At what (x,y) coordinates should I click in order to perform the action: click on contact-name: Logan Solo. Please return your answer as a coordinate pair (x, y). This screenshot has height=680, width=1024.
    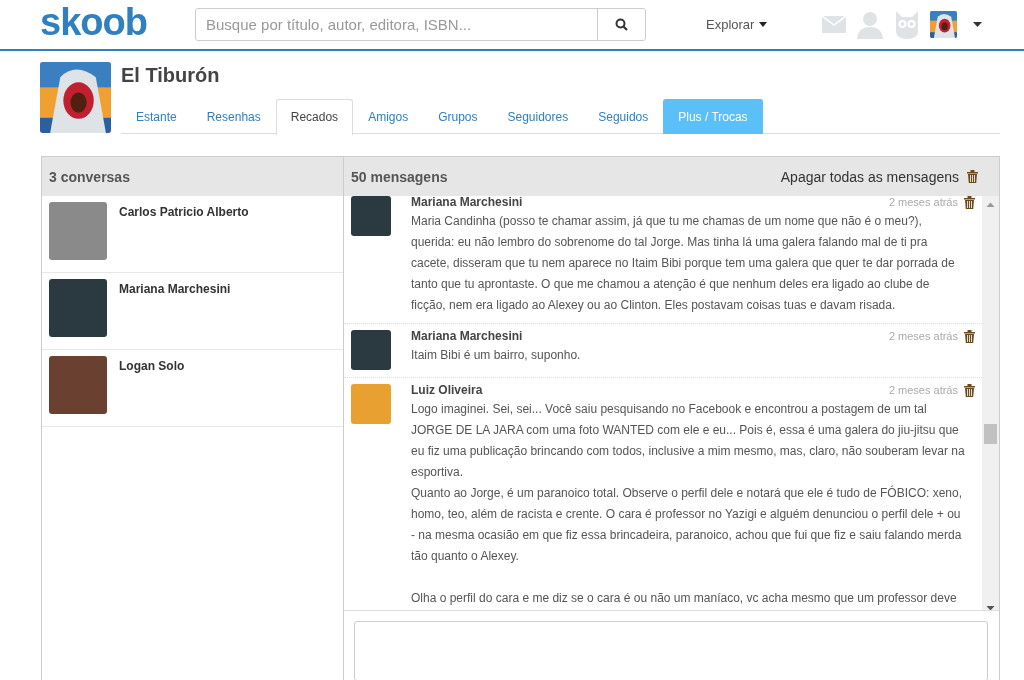
    Looking at the image, I should click on (152, 367).